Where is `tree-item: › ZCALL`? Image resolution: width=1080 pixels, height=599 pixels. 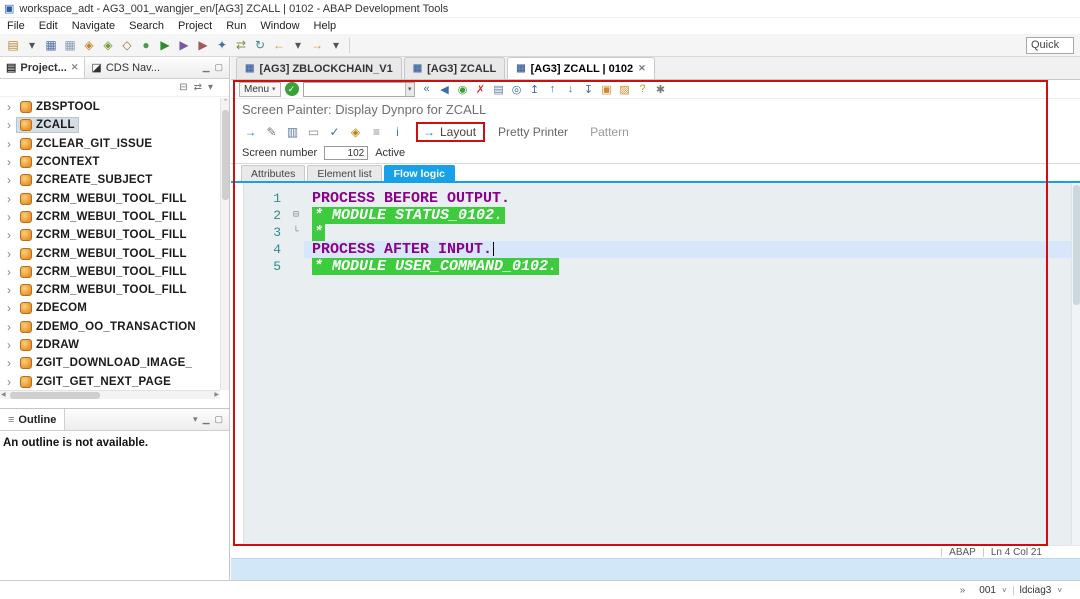 tree-item: › ZCALL is located at coordinates (110, 125).